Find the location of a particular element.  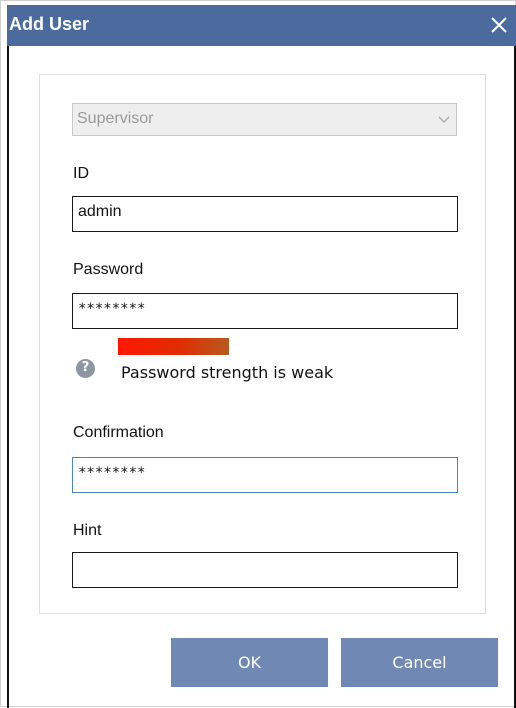

help-icon: ? is located at coordinates (85, 368).